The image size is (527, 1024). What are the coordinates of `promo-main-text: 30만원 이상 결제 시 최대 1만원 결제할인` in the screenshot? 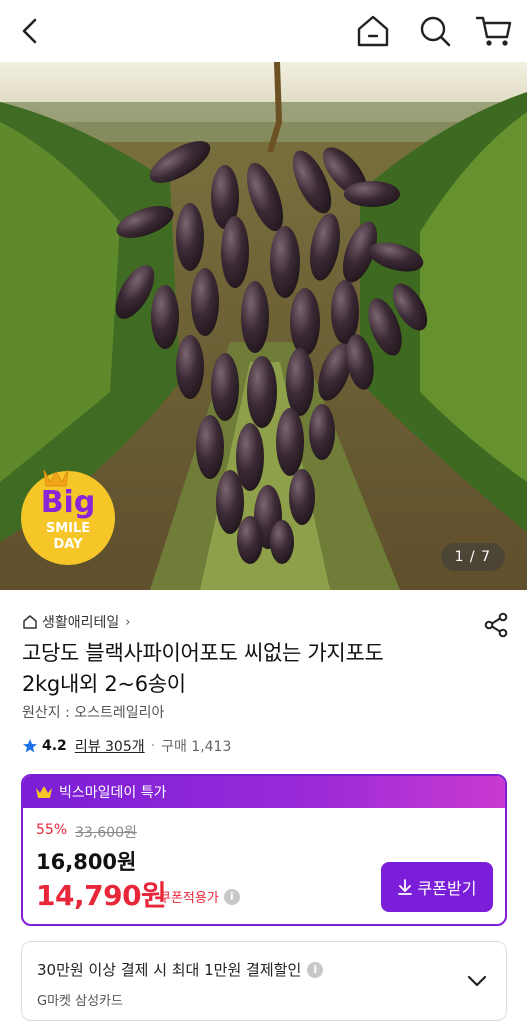 It's located at (169, 970).